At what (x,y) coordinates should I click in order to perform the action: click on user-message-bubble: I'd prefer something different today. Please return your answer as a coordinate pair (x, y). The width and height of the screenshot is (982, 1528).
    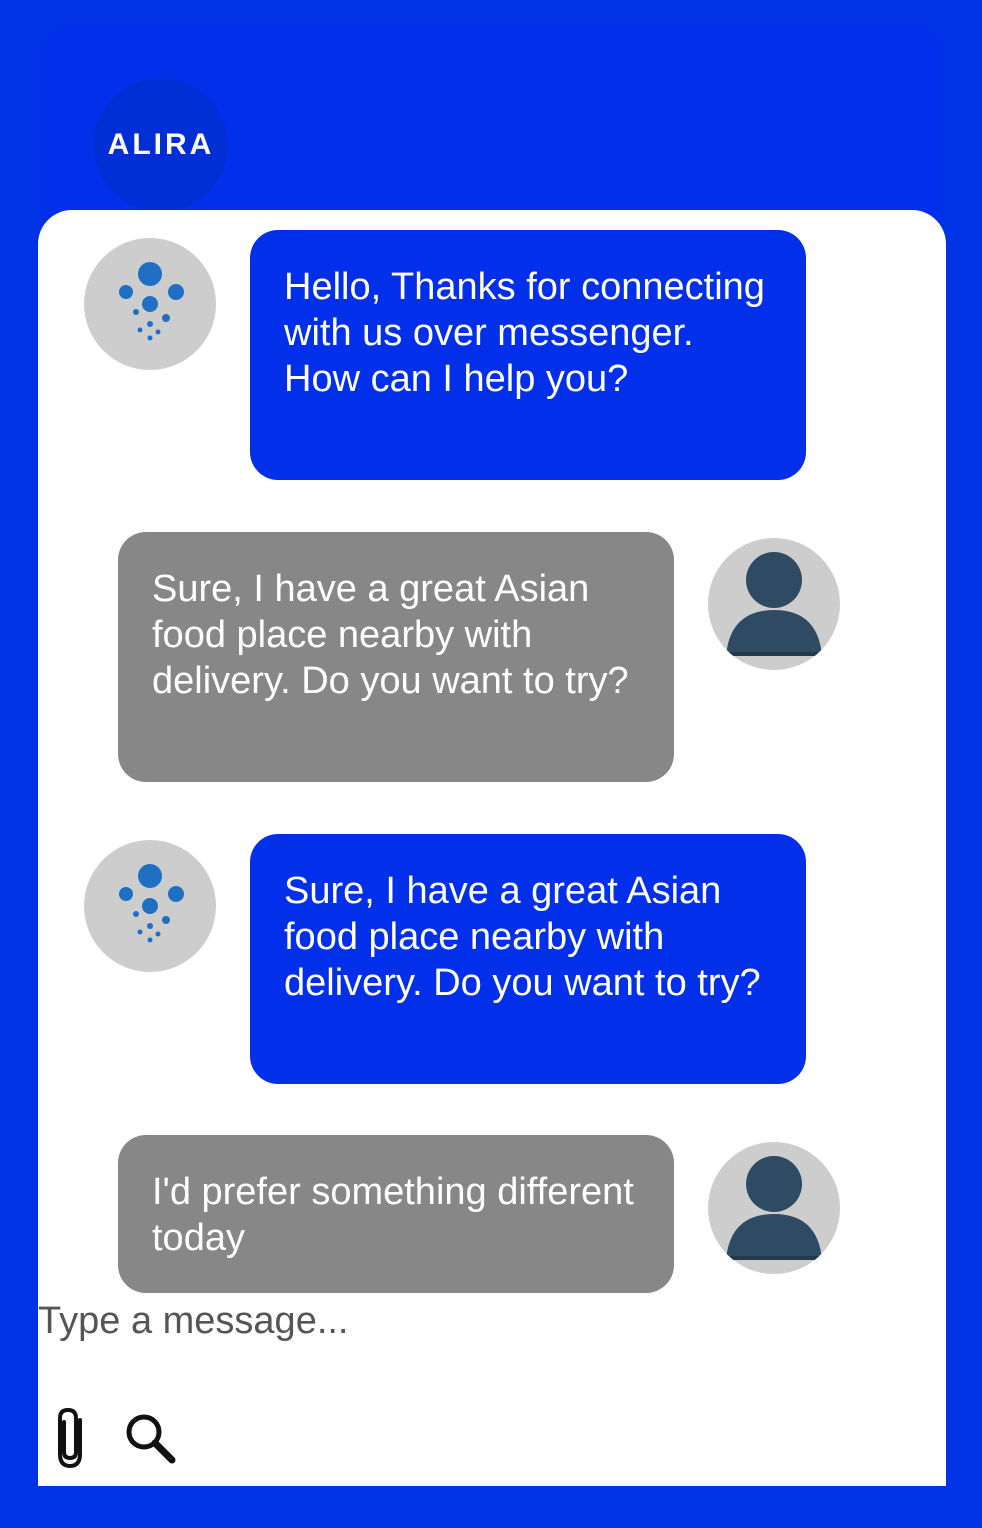
    Looking at the image, I should click on (396, 1214).